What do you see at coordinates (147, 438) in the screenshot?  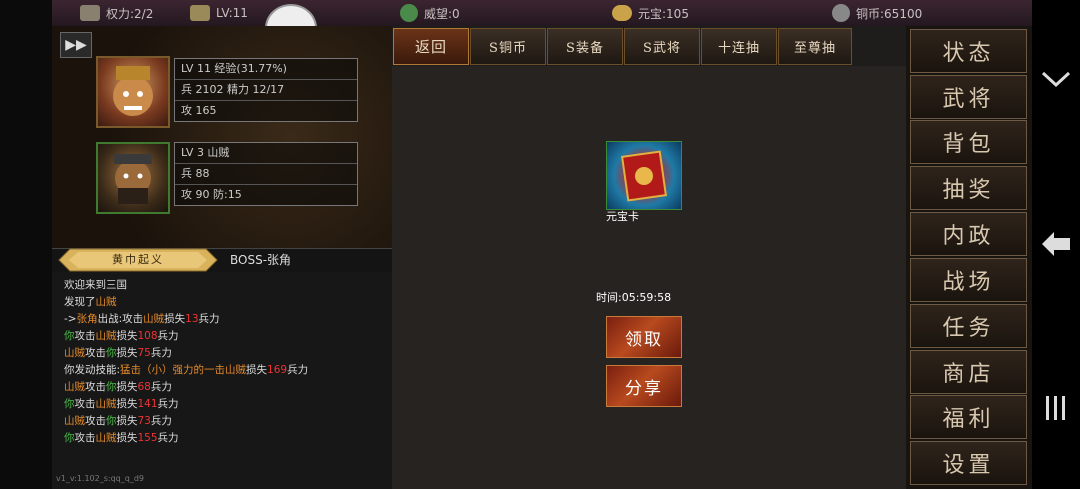 I see `log-segment: 155` at bounding box center [147, 438].